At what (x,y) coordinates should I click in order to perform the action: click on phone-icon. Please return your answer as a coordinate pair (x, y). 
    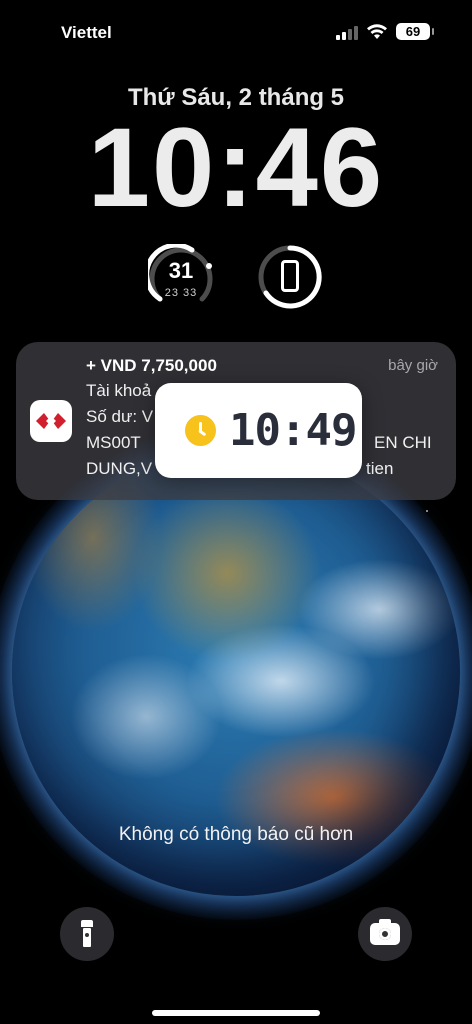
    Looking at the image, I should click on (290, 276).